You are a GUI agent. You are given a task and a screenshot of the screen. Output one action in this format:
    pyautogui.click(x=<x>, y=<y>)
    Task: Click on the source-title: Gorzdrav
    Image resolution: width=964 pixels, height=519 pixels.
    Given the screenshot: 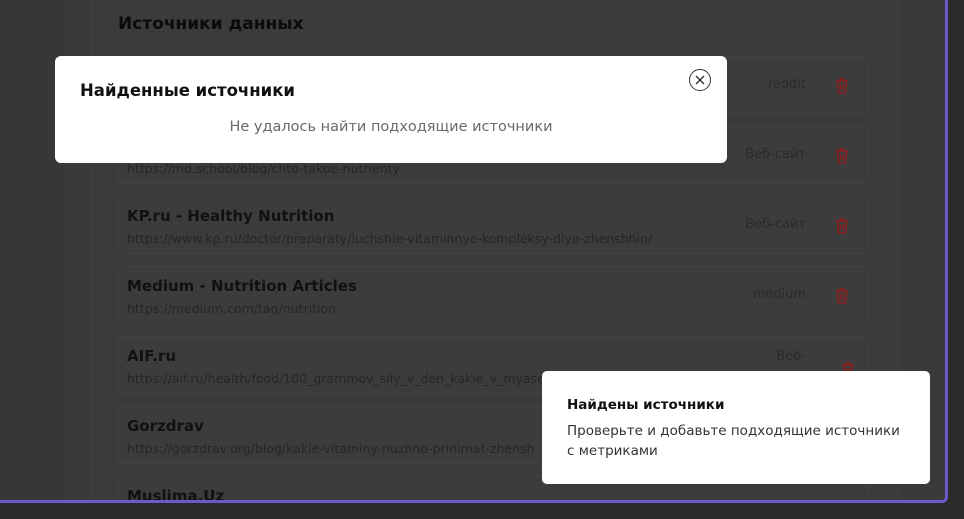 What is the action you would take?
    pyautogui.click(x=165, y=426)
    